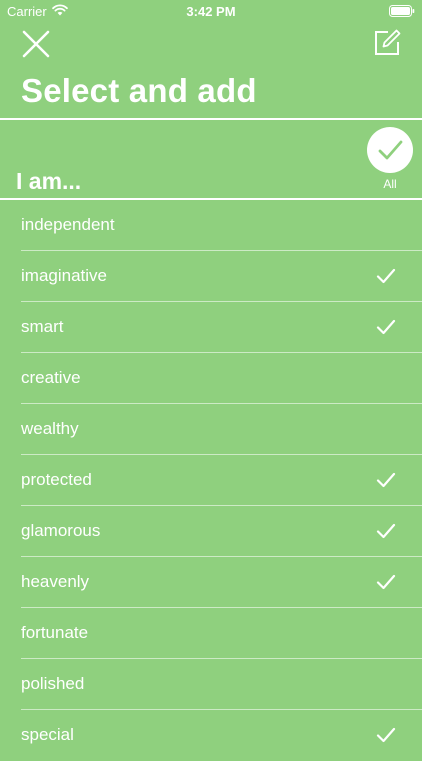 This screenshot has width=422, height=761. Describe the element at coordinates (402, 11) in the screenshot. I see `battery-icon` at that location.